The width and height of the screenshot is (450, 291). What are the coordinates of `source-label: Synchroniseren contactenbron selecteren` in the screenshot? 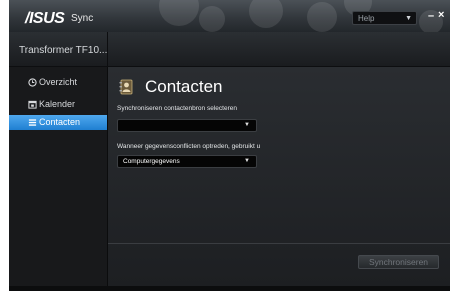 It's located at (177, 108).